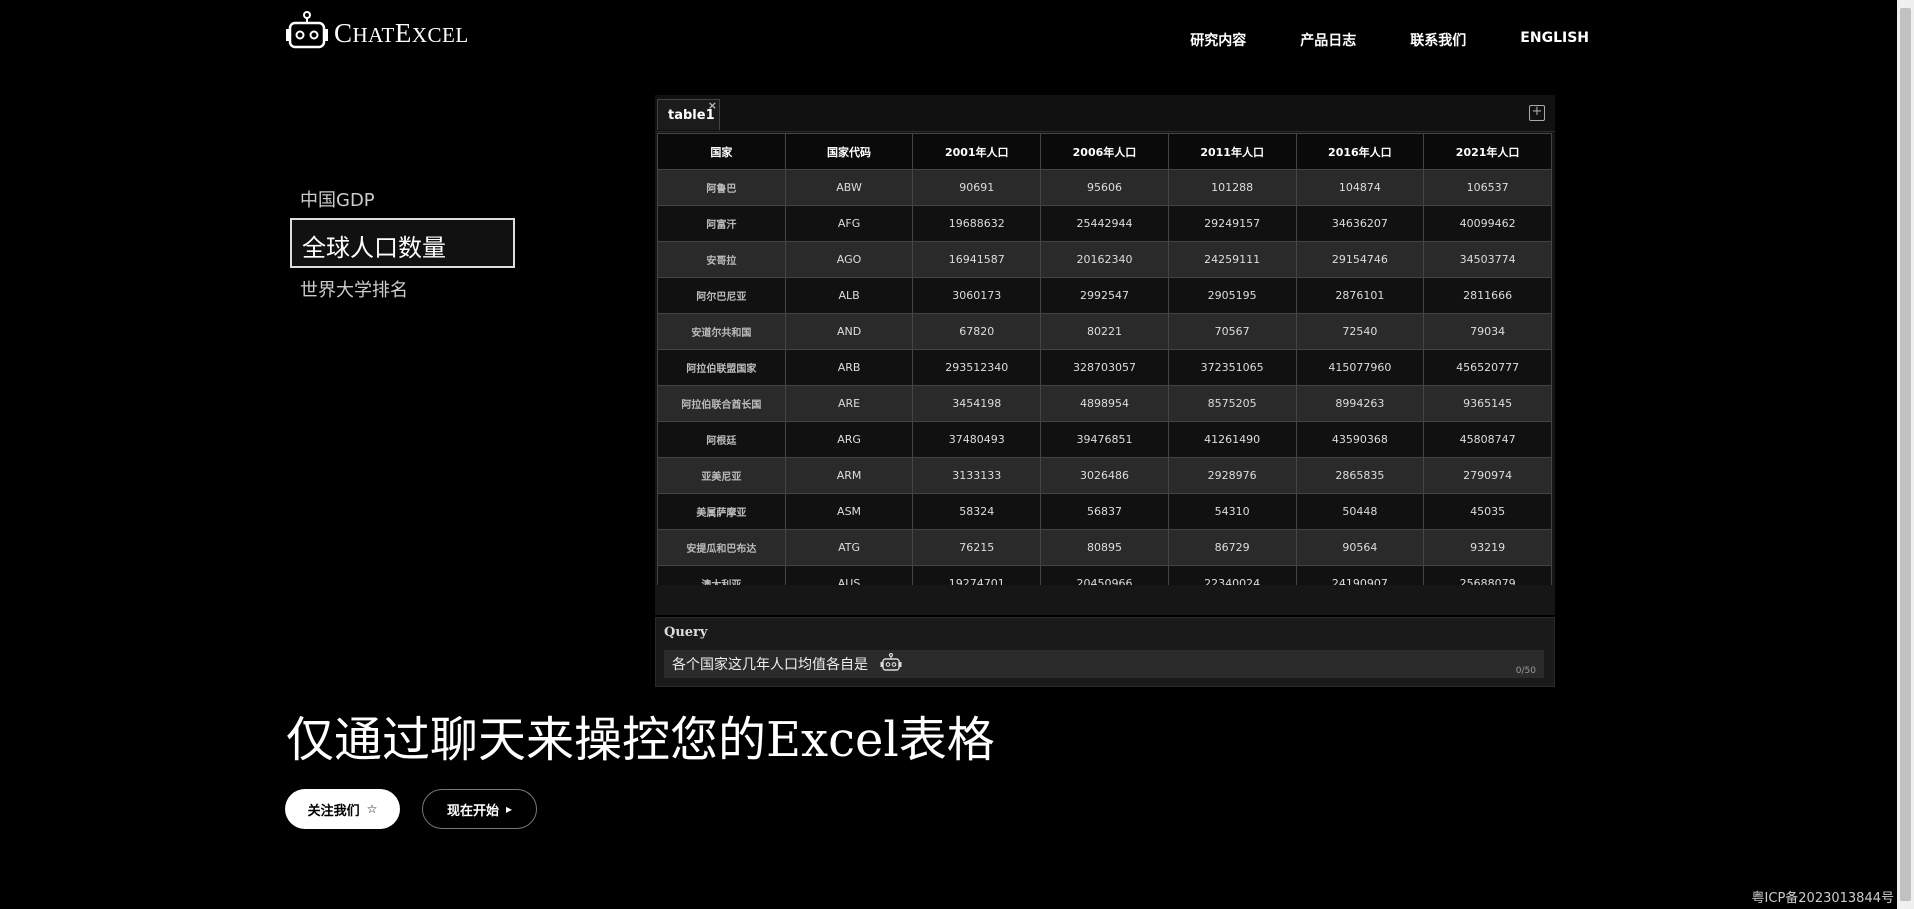 The image size is (1914, 909). I want to click on table-cell: 45808747, so click(1487, 439).